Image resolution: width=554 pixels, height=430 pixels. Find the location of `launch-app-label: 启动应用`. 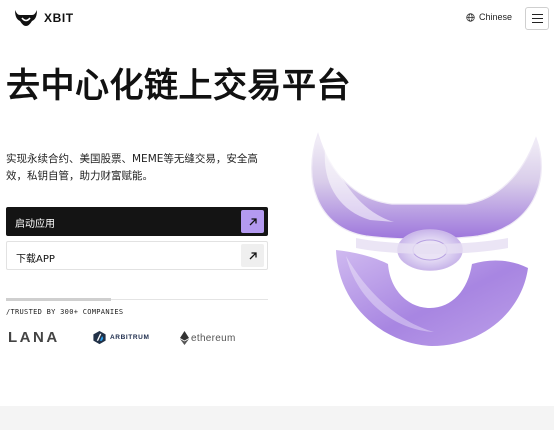

launch-app-label: 启动应用 is located at coordinates (35, 224).